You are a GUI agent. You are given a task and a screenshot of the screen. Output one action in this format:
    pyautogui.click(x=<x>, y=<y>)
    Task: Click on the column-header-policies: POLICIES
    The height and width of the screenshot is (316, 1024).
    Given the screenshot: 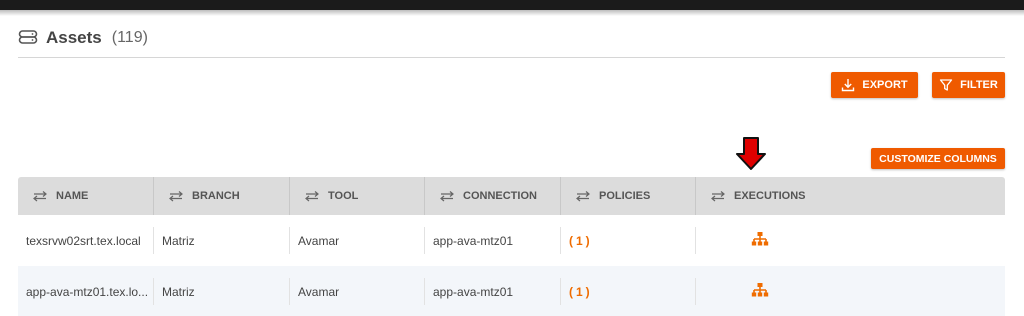 What is the action you would take?
    pyautogui.click(x=628, y=196)
    